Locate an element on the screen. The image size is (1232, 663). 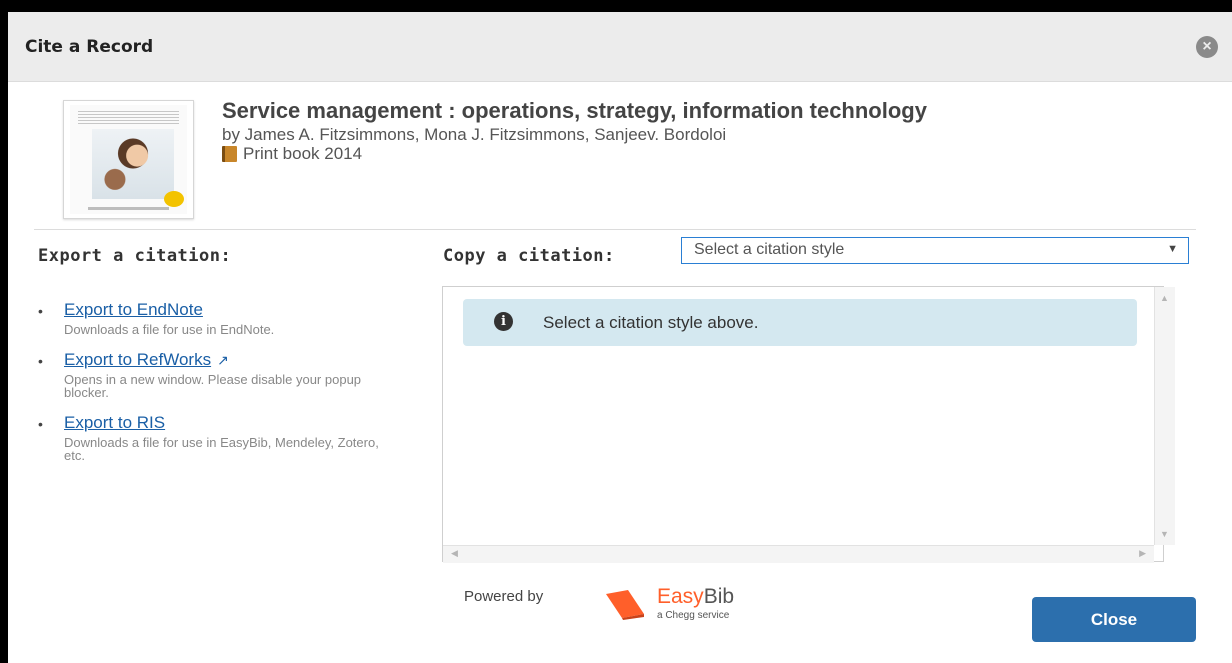
copy-heading: Copy a citation: is located at coordinates (529, 256).